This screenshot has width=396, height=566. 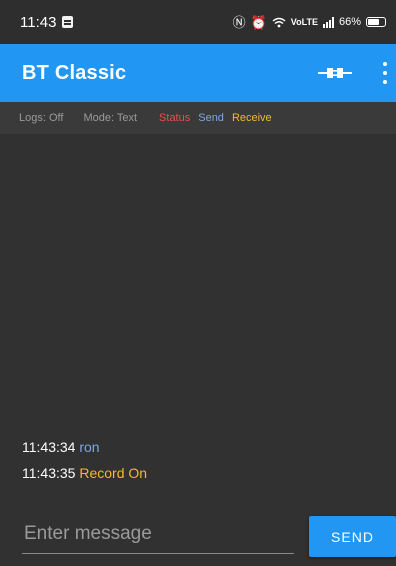 I want to click on send-button: SEND, so click(x=352, y=536).